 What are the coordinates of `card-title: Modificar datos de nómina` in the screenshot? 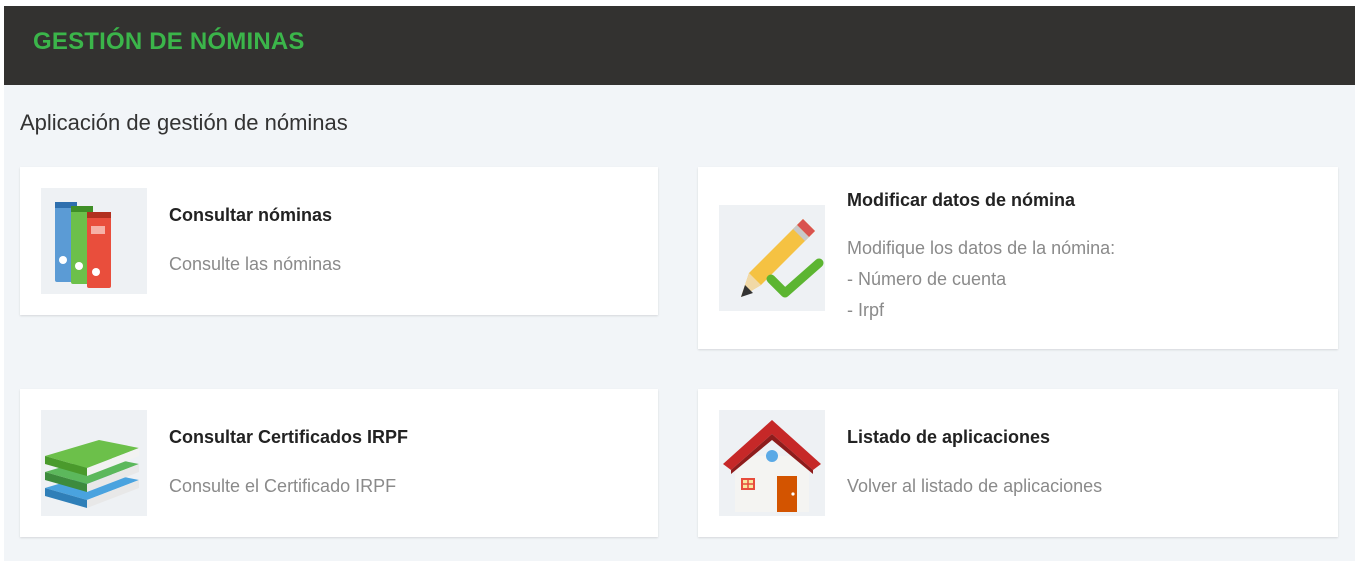 It's located at (961, 200).